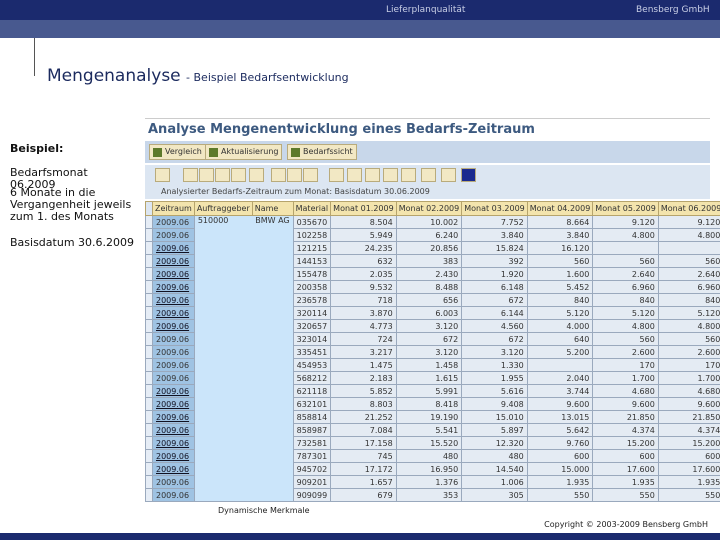 The image size is (720, 540). Describe the element at coordinates (494, 208) in the screenshot. I see `column-header: Monat 03.2009` at that location.